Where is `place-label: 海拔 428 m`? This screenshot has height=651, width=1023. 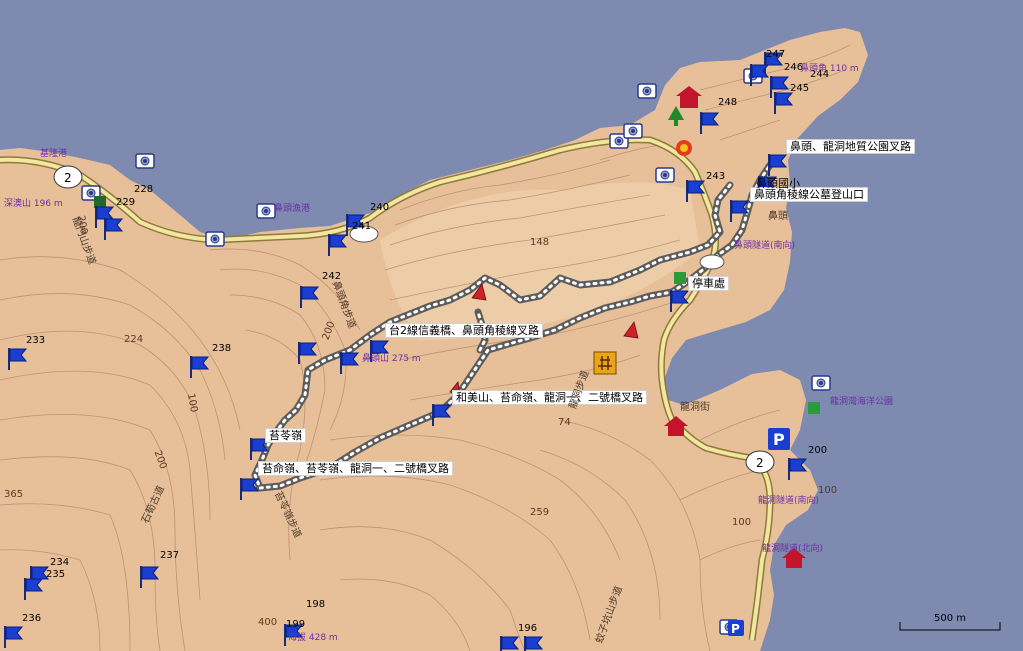 place-label: 海拔 428 m is located at coordinates (313, 638).